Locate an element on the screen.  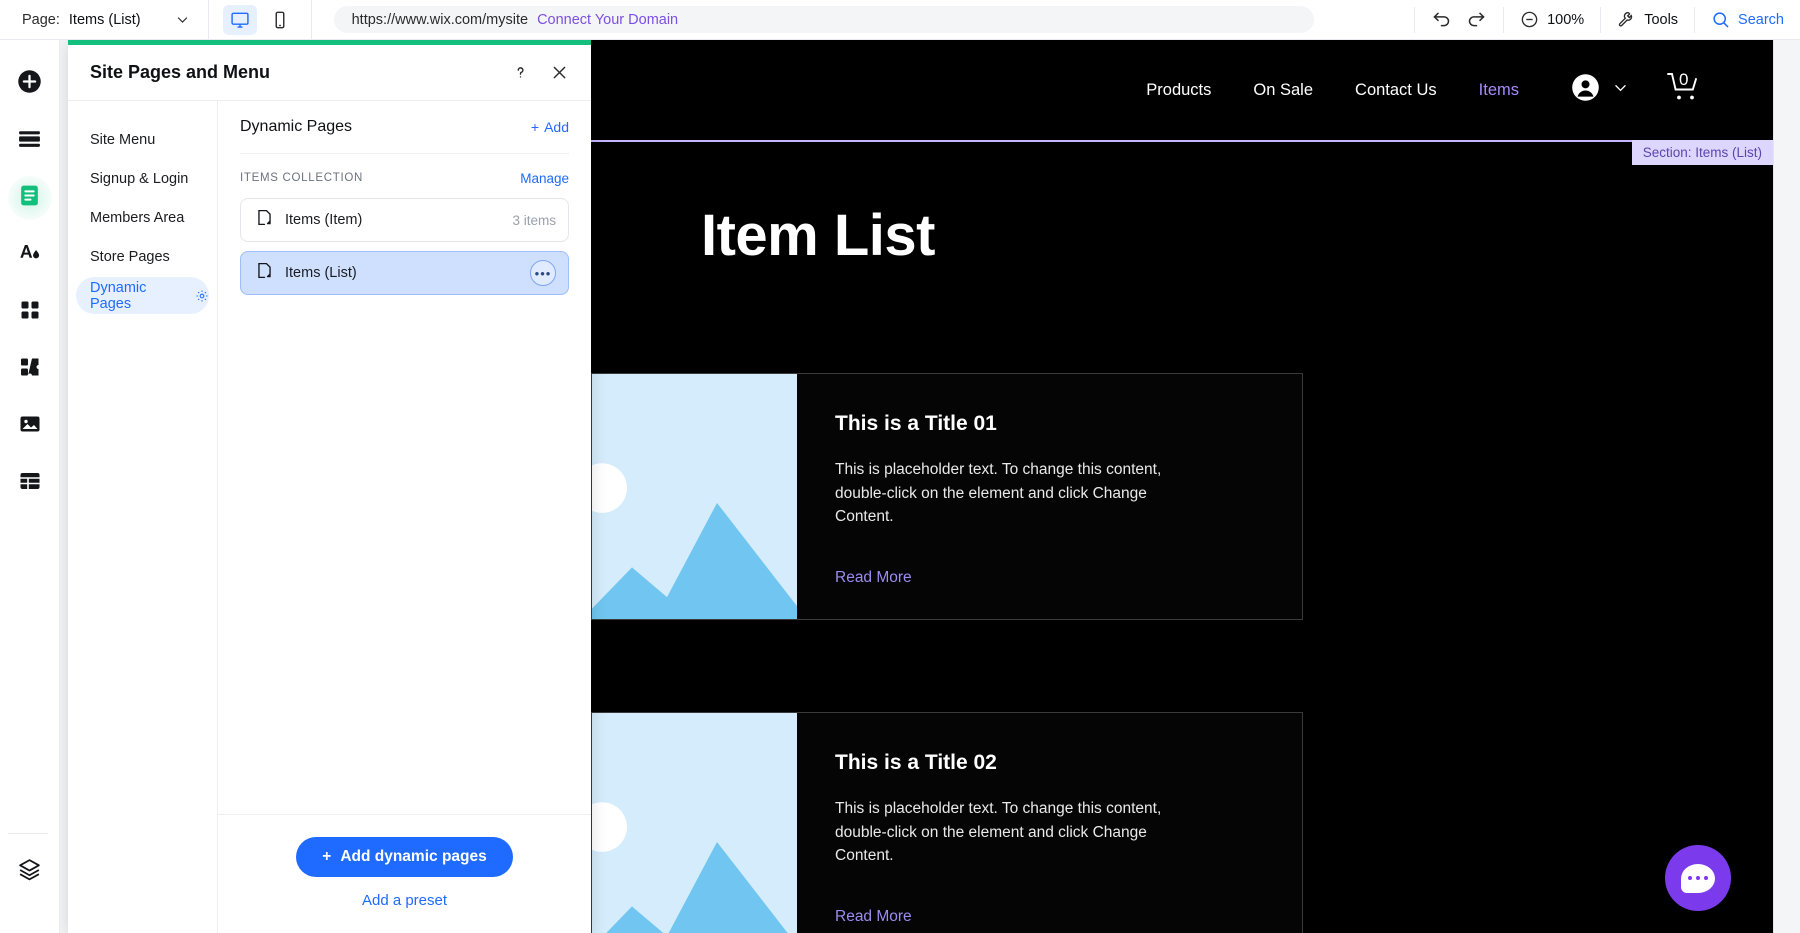
zoom-out-icon is located at coordinates (1529, 19).